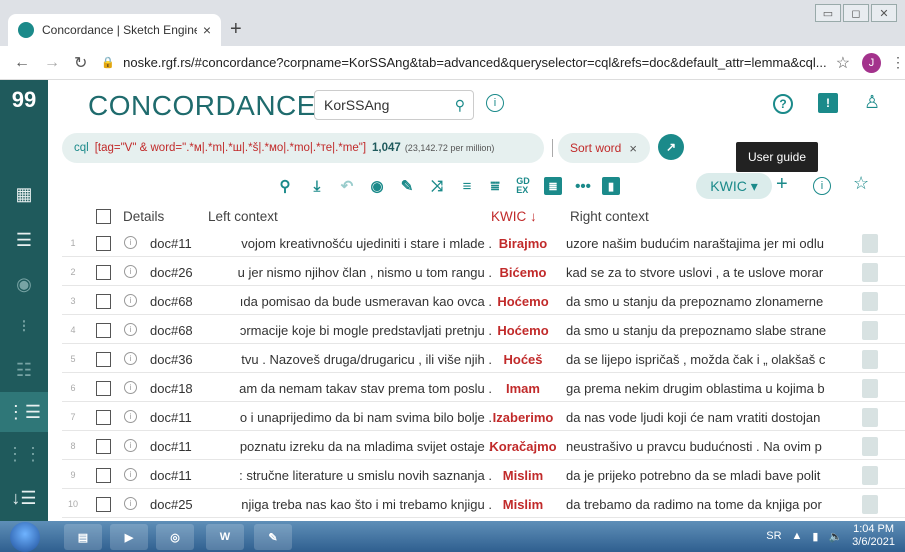  What do you see at coordinates (24, 284) in the screenshot?
I see `circle-tool-icon: ◉` at bounding box center [24, 284].